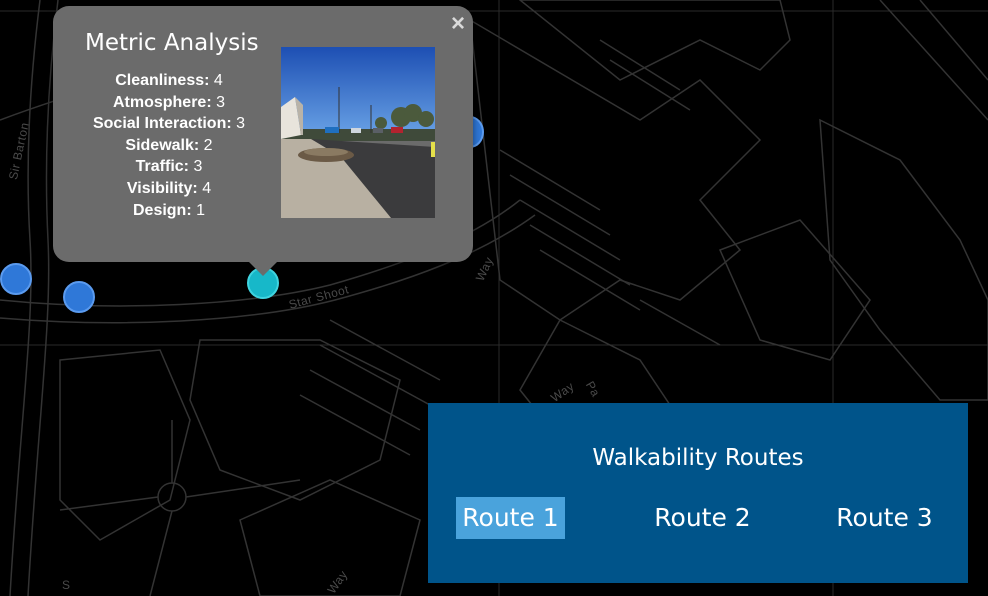 This screenshot has width=988, height=596. What do you see at coordinates (162, 102) in the screenshot?
I see `metric-label: Atmosphere:` at bounding box center [162, 102].